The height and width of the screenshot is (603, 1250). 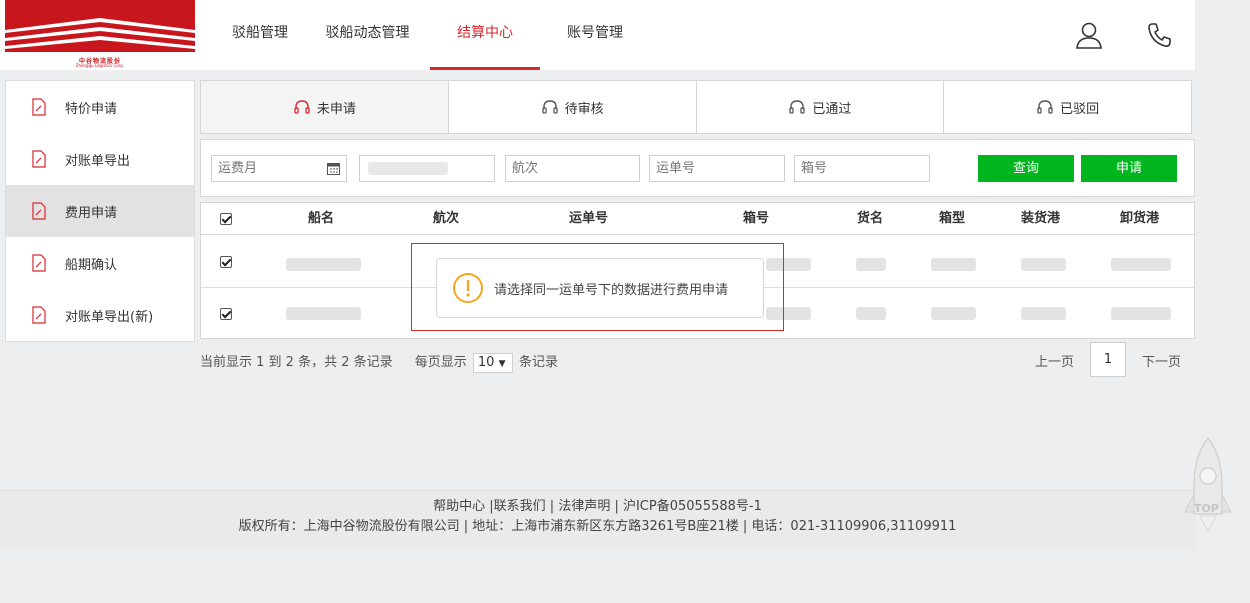 I want to click on filter-bar: 查询 申请, so click(x=697, y=168).